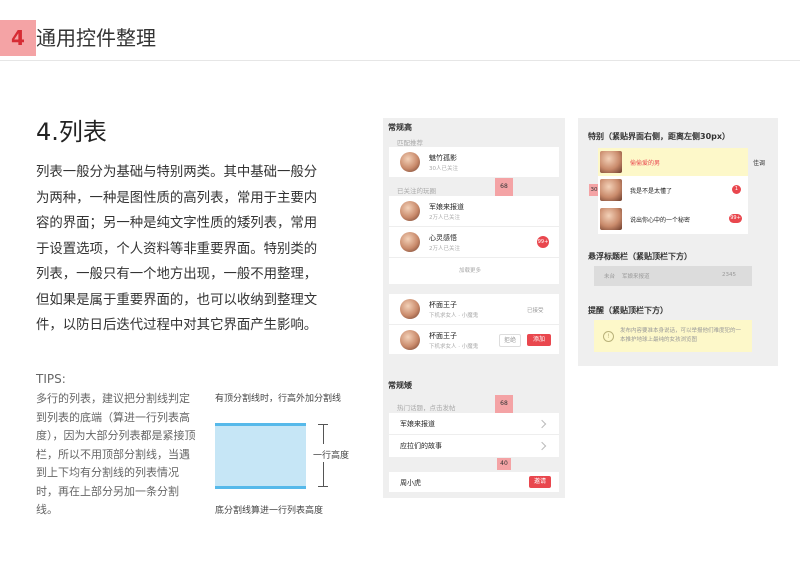 The image size is (800, 565). What do you see at coordinates (410, 483) in the screenshot?
I see `item-name: 周小虎` at bounding box center [410, 483].